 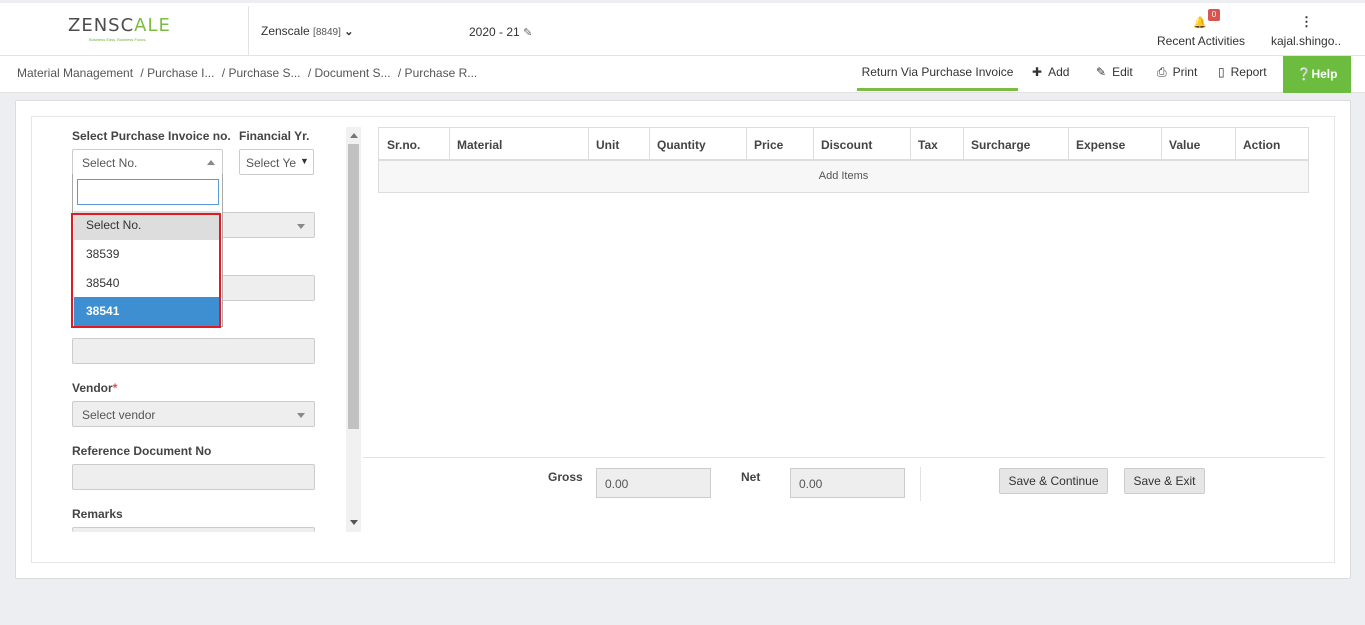 What do you see at coordinates (146, 270) in the screenshot?
I see `highlight-annotation-box` at bounding box center [146, 270].